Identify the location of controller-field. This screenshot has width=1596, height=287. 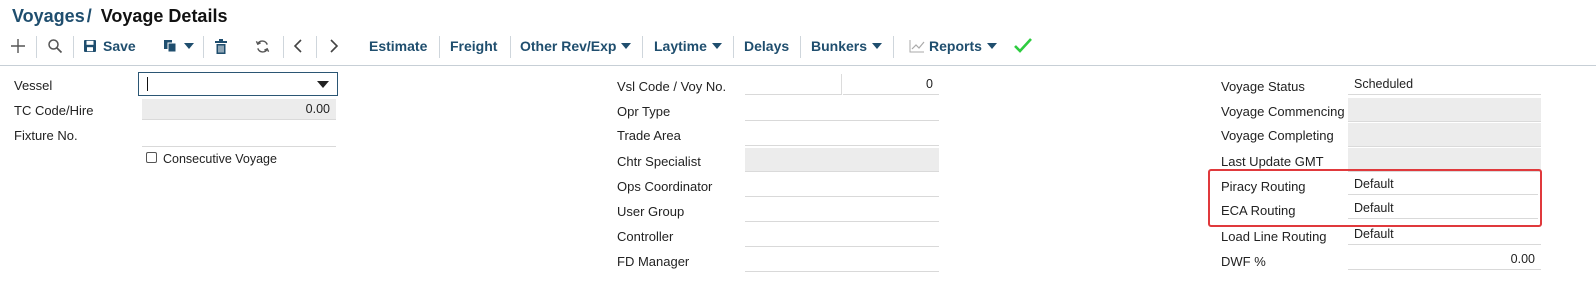
(842, 236).